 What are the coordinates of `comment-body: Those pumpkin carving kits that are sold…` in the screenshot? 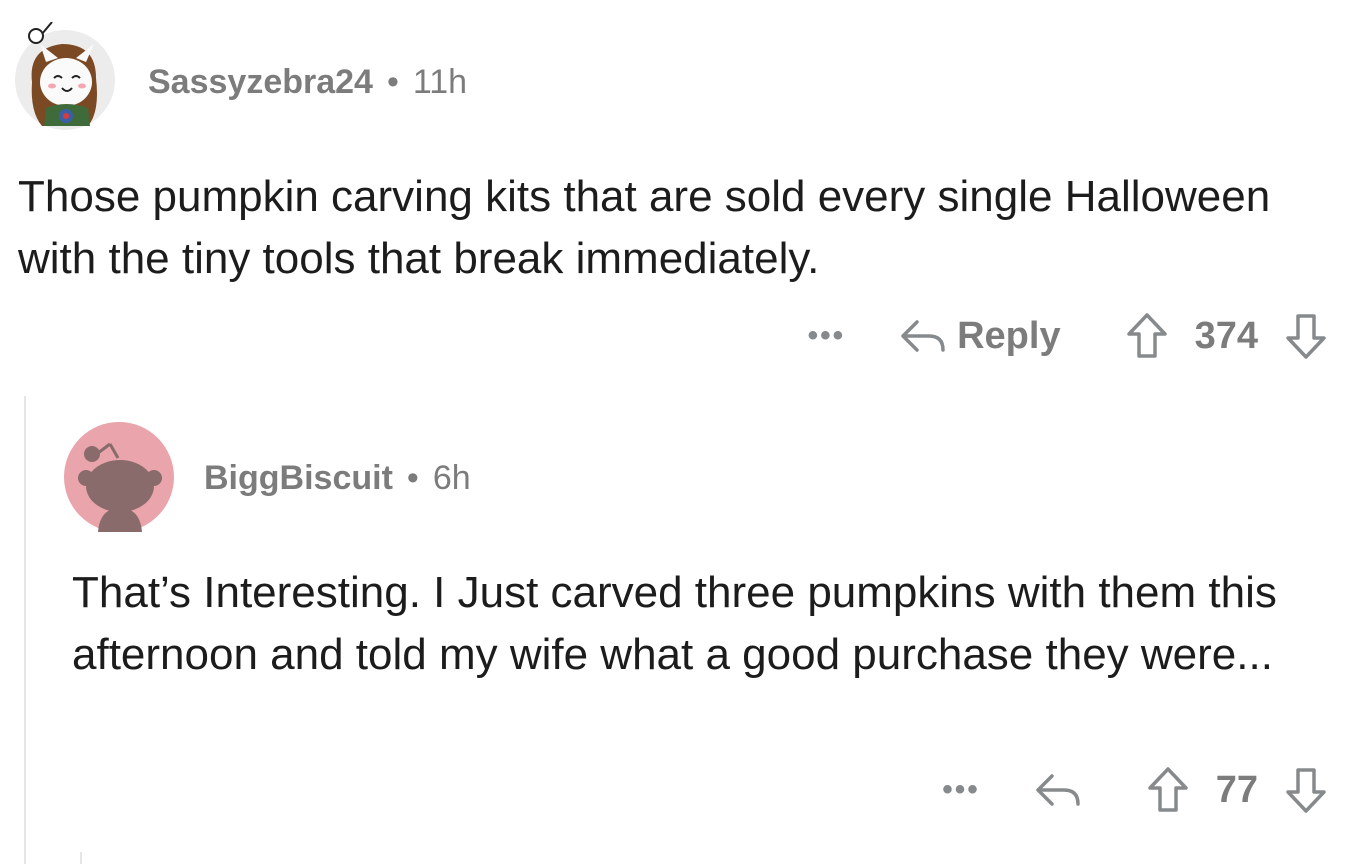 It's located at (644, 227).